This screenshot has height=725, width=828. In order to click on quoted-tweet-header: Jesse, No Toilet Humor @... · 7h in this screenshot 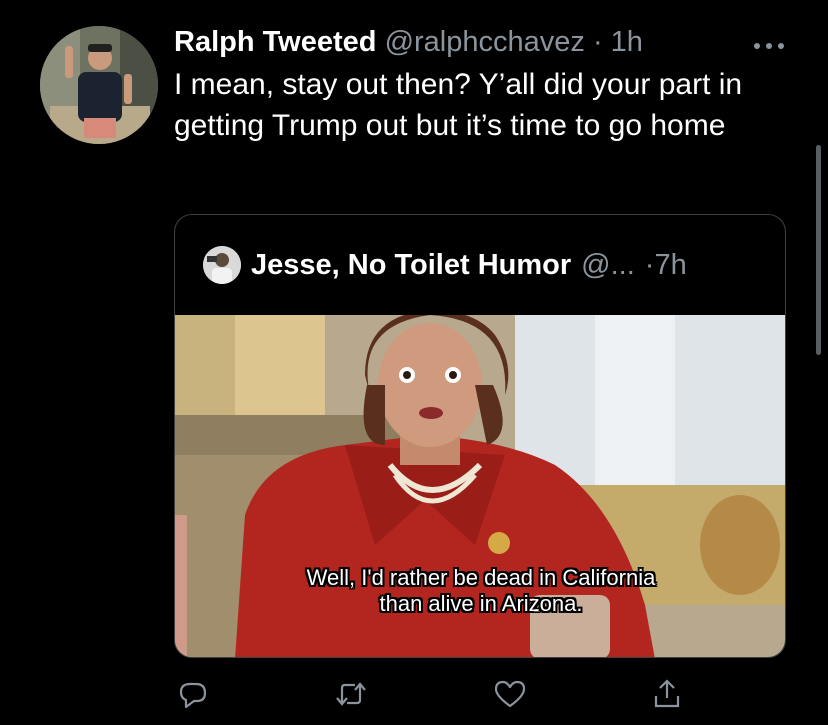, I will do `click(445, 265)`.